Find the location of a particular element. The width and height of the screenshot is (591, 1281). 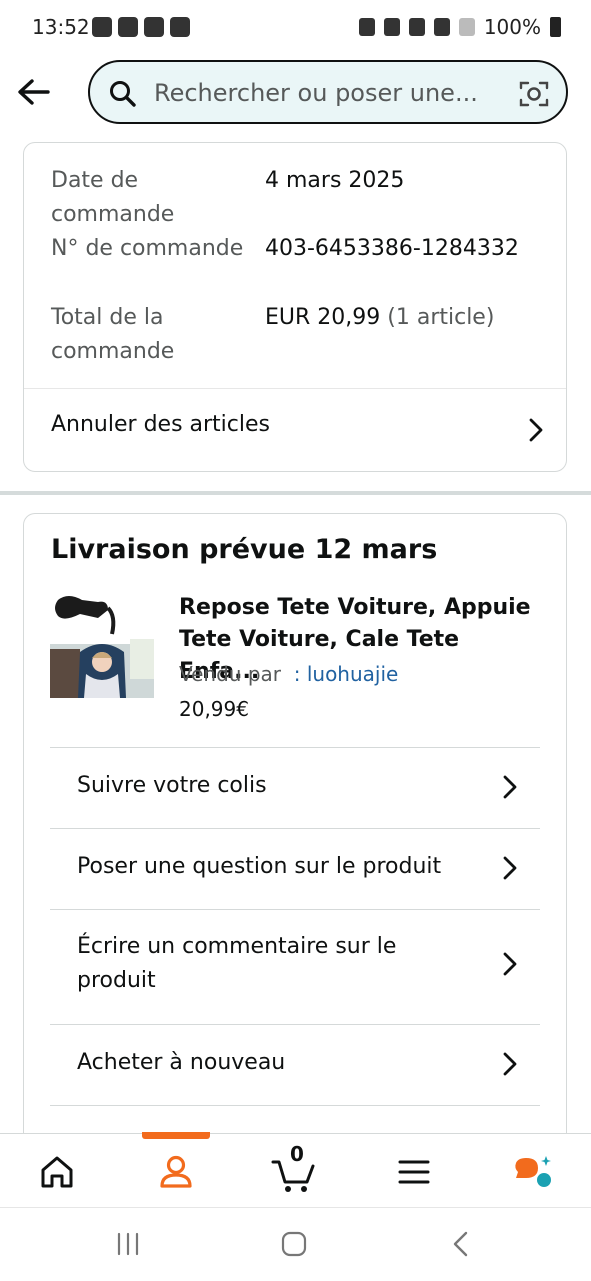

order-number-row: N° de commande 403-6453386-1284332 is located at coordinates (301, 267).